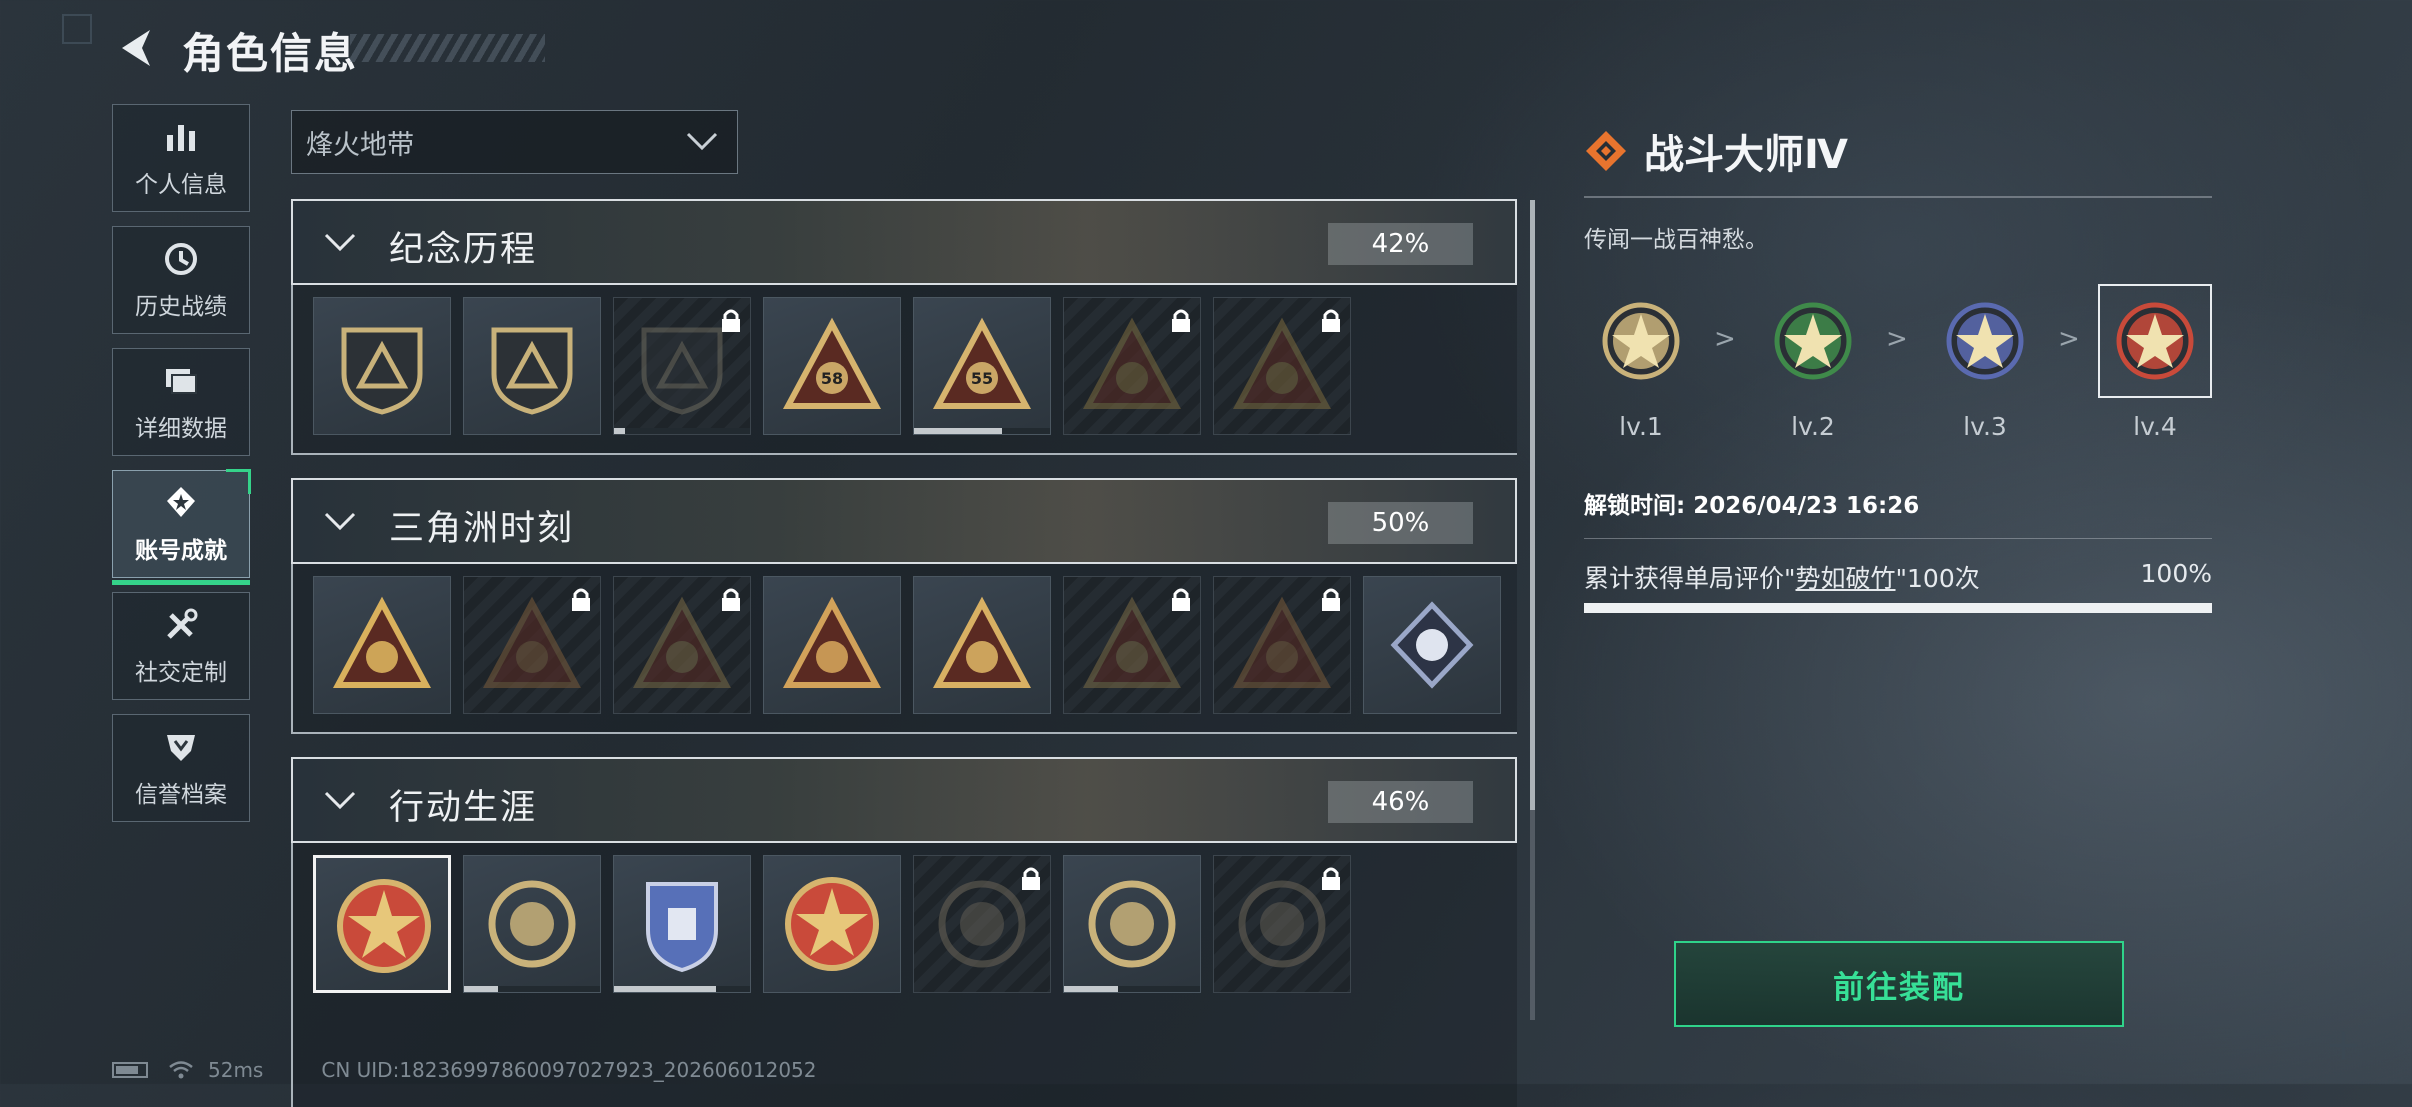  Describe the element at coordinates (181, 402) in the screenshot. I see `nav-item-data: 详细数据` at that location.